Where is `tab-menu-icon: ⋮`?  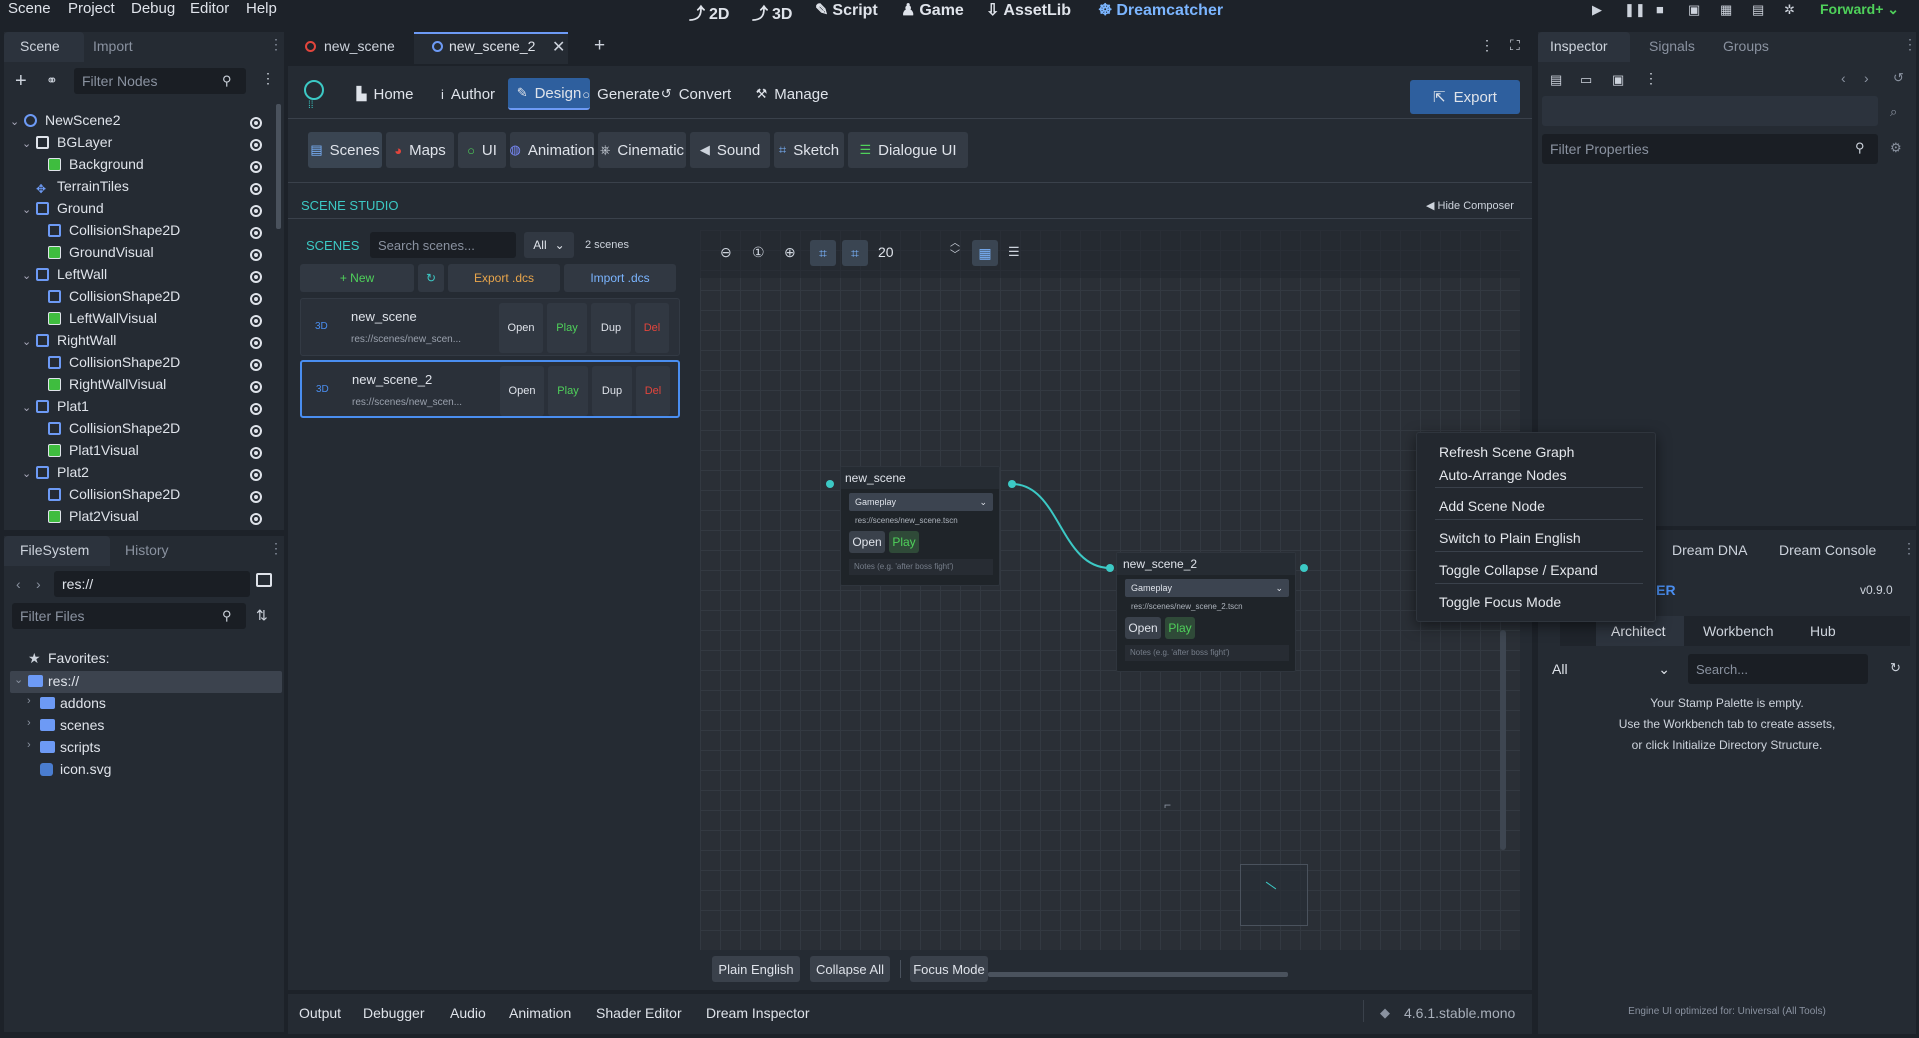 tab-menu-icon: ⋮ is located at coordinates (1487, 45).